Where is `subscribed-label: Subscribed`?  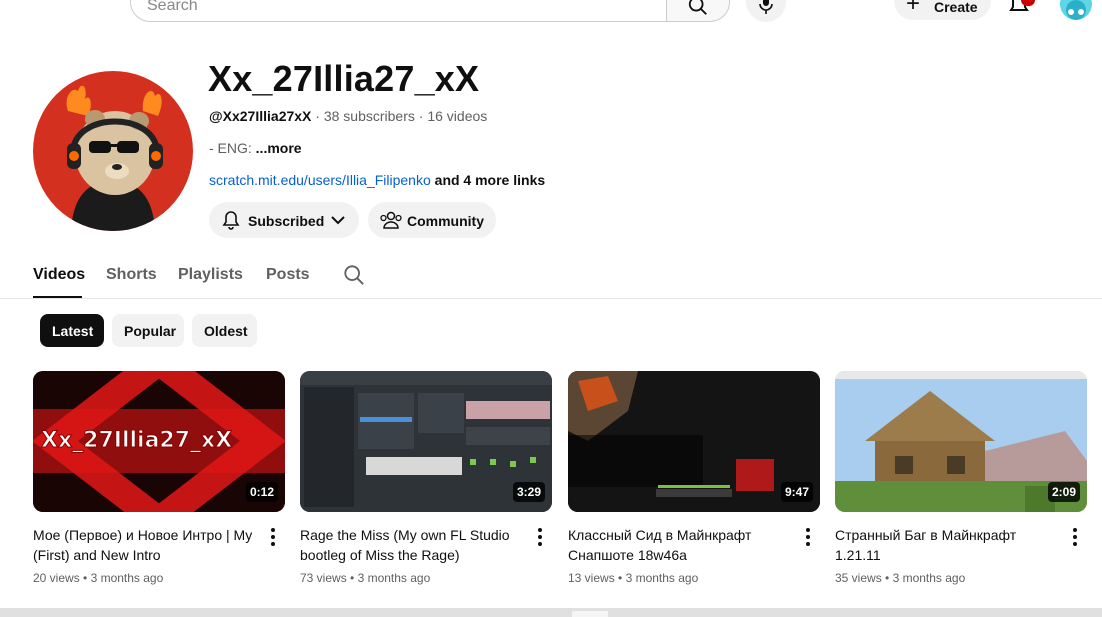 subscribed-label: Subscribed is located at coordinates (286, 221).